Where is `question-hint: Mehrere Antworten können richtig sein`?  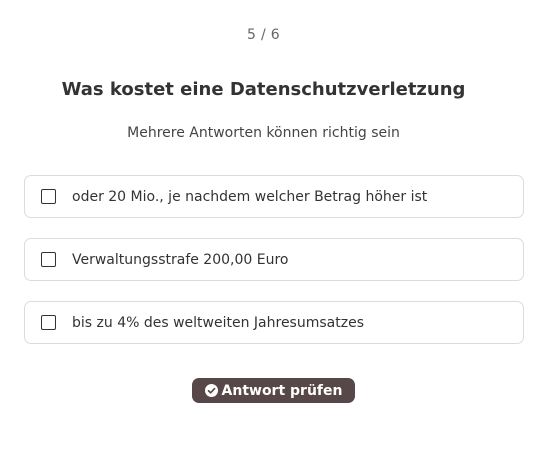 question-hint: Mehrere Antworten können richtig sein is located at coordinates (263, 133).